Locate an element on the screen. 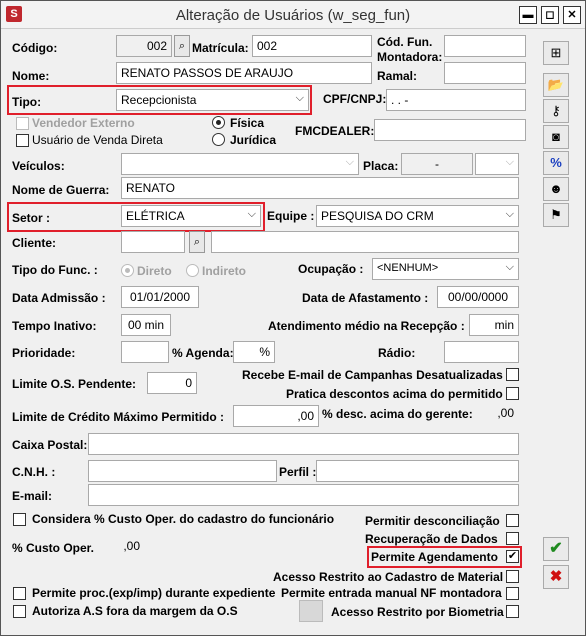  data-afastamento-field: 00/00/0000 is located at coordinates (478, 297).